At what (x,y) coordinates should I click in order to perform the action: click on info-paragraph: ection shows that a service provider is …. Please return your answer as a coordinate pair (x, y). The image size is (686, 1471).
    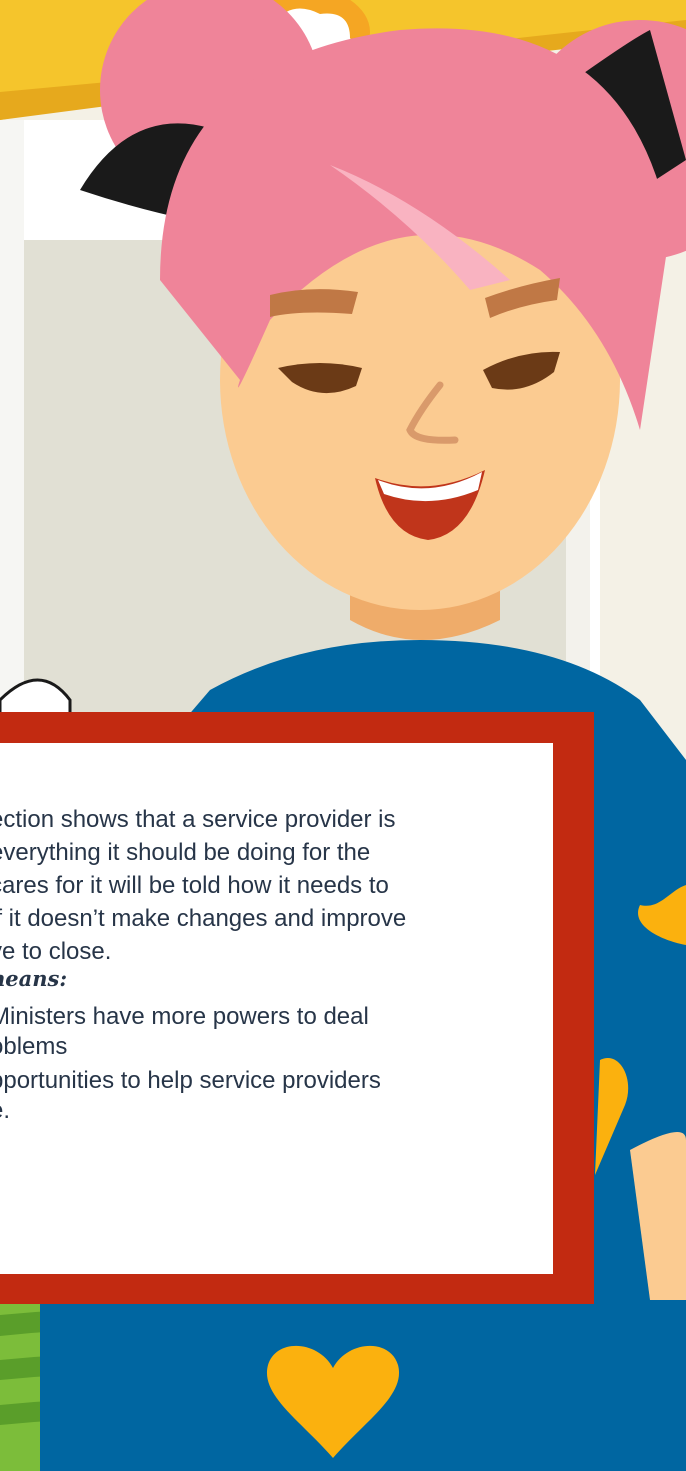
    Looking at the image, I should click on (275, 885).